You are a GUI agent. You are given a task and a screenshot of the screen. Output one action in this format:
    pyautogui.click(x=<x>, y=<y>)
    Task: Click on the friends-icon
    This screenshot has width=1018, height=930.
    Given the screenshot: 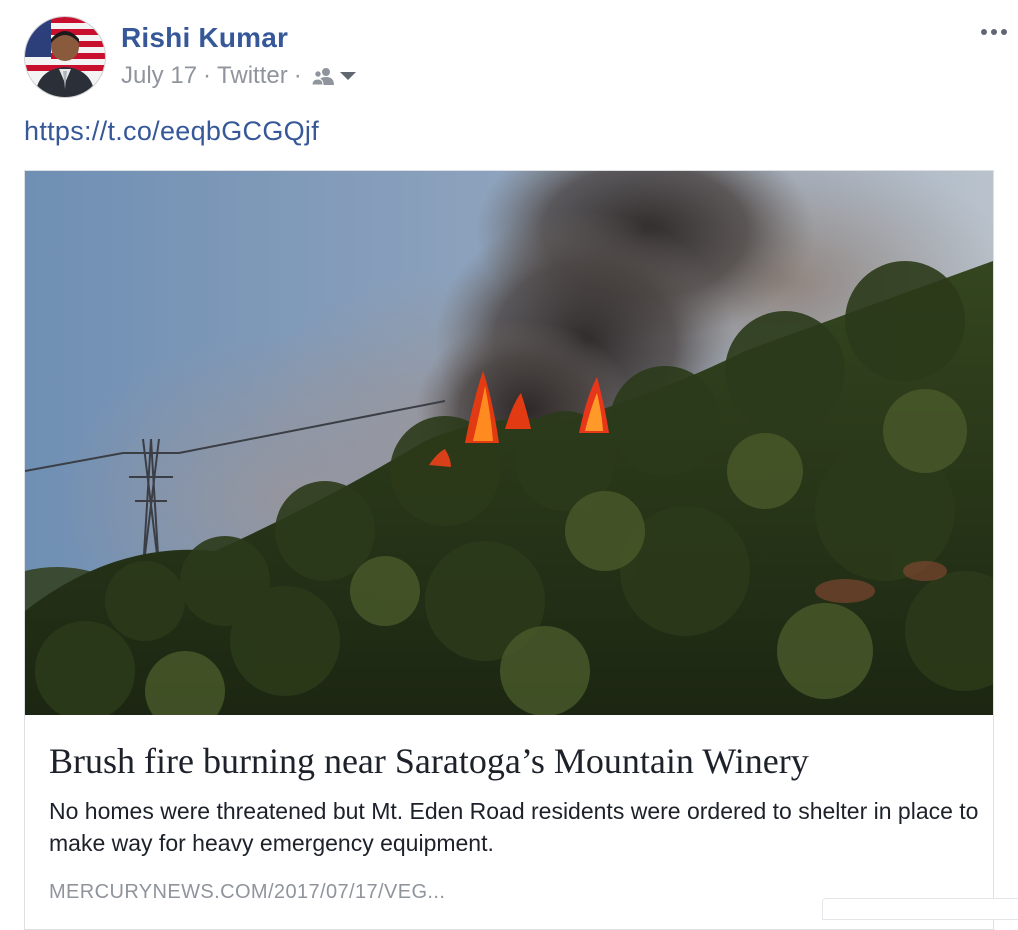 What is the action you would take?
    pyautogui.click(x=322, y=76)
    